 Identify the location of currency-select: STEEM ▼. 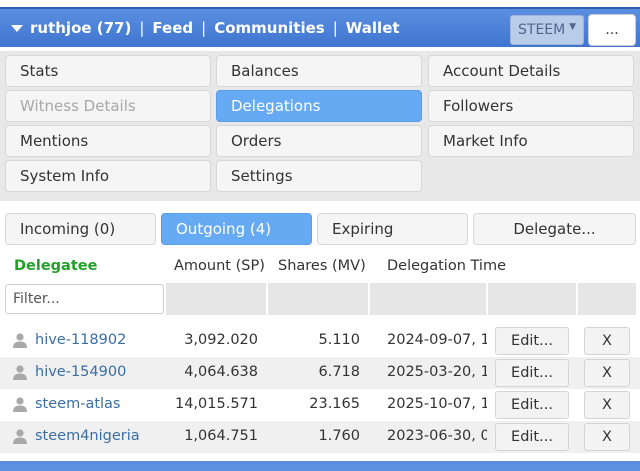
(547, 30).